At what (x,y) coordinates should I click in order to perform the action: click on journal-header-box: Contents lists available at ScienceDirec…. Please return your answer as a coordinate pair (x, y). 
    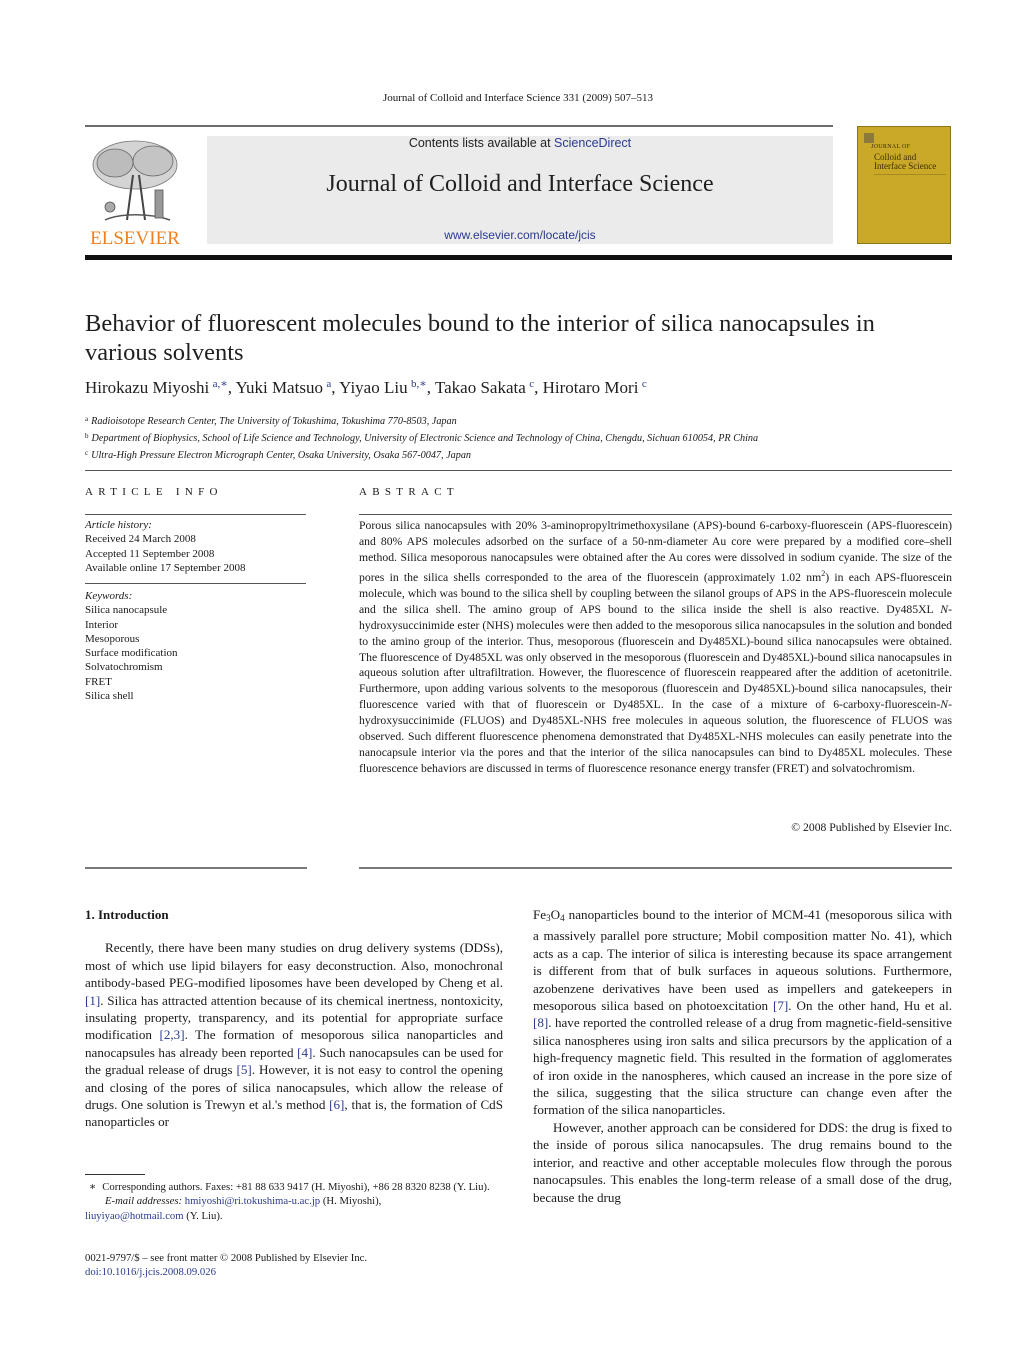
    Looking at the image, I should click on (520, 190).